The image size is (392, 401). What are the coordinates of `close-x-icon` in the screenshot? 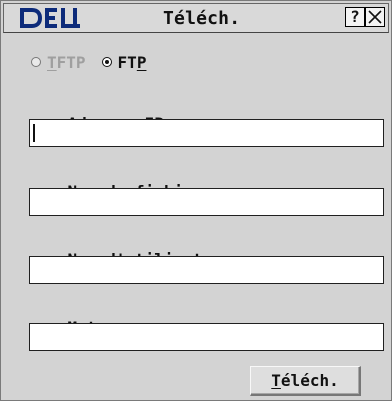 It's located at (375, 17).